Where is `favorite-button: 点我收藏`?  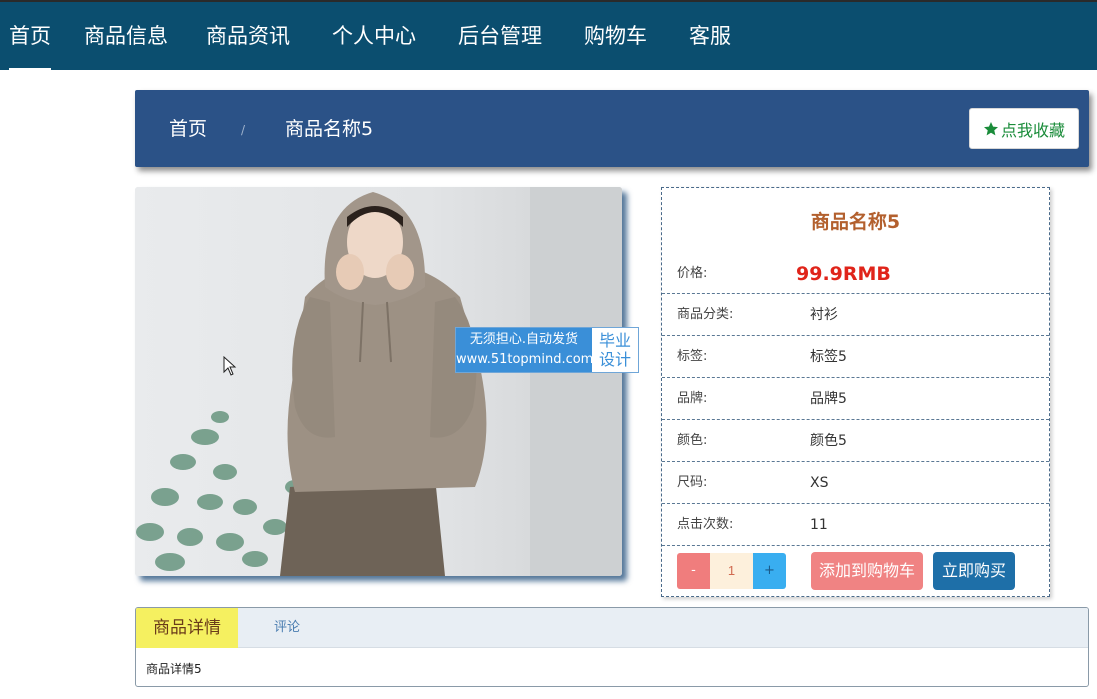
favorite-button: 点我收藏 is located at coordinates (1024, 128).